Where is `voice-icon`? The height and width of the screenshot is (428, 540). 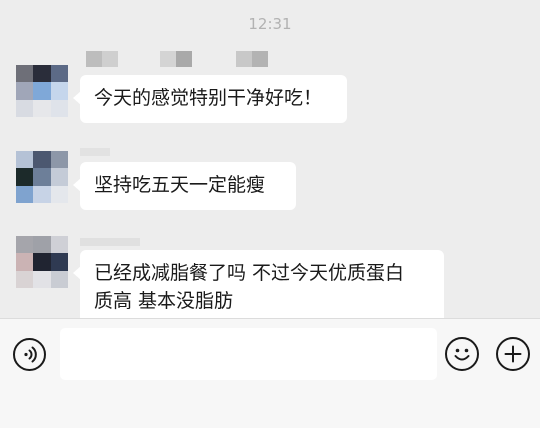 voice-icon is located at coordinates (30, 354).